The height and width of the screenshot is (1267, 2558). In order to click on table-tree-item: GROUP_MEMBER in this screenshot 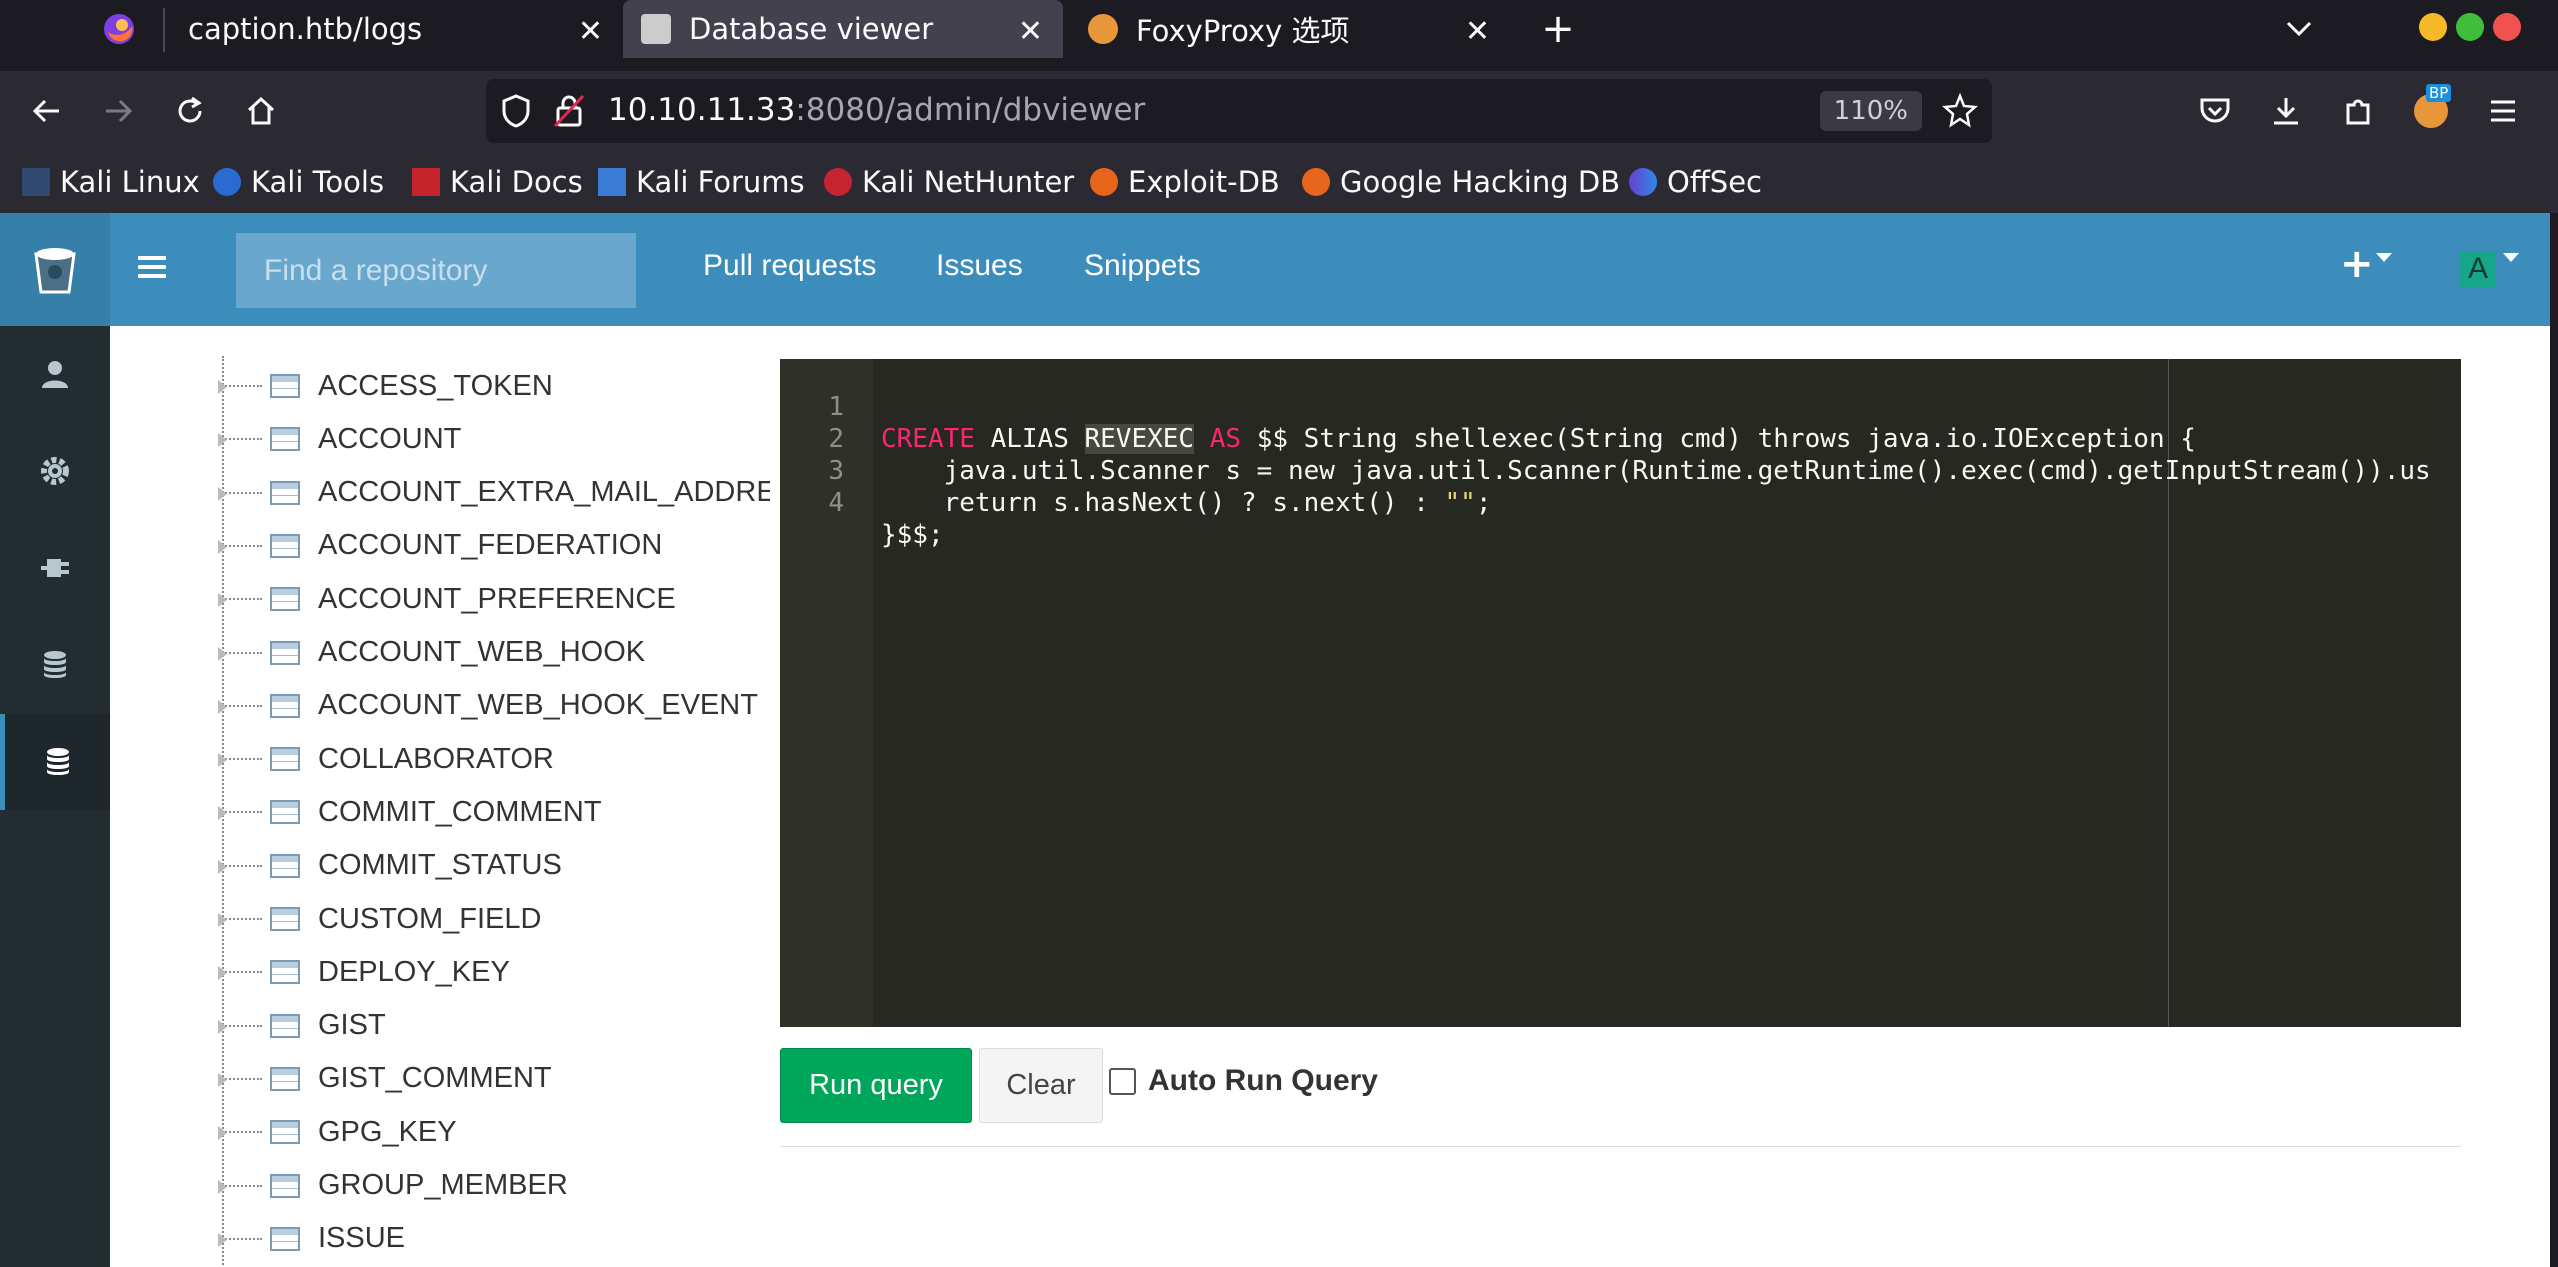, I will do `click(393, 1186)`.